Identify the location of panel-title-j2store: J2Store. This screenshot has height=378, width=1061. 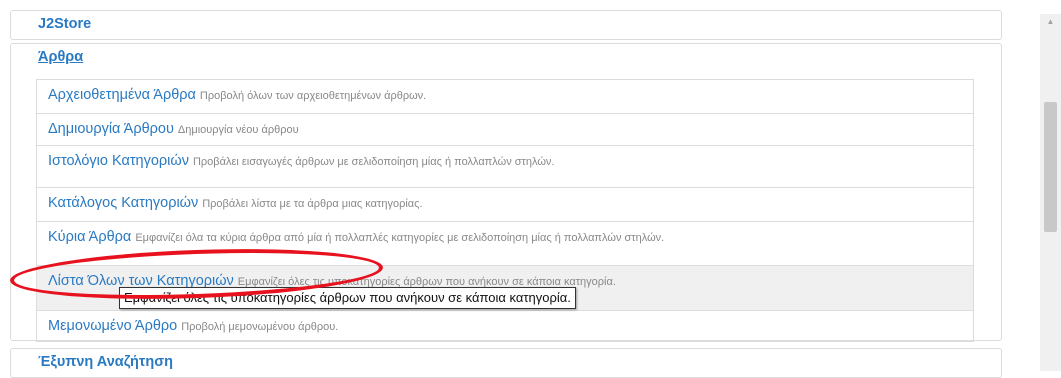
(64, 24).